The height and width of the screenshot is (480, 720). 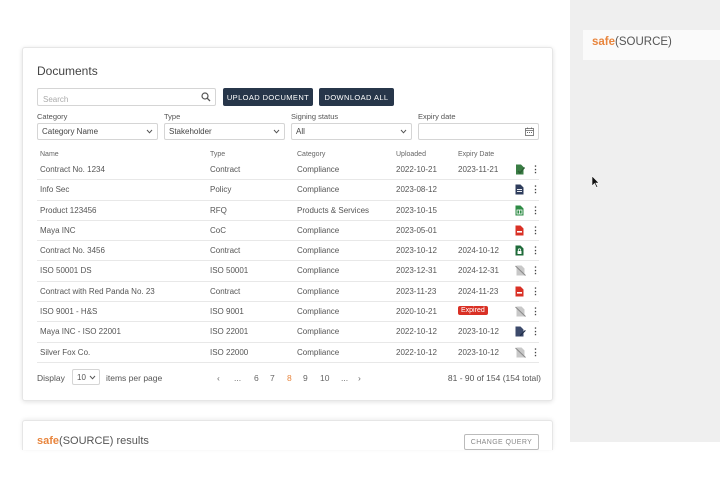 What do you see at coordinates (229, 332) in the screenshot?
I see `row-type: ISO 22001` at bounding box center [229, 332].